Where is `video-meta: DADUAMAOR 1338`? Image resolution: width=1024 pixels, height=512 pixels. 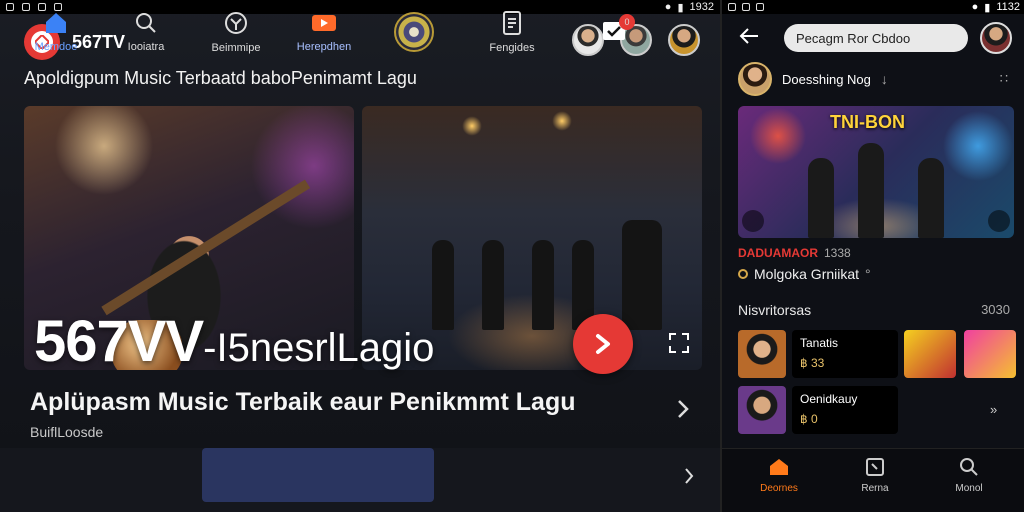
video-meta: DADUAMAOR 1338 is located at coordinates (794, 253).